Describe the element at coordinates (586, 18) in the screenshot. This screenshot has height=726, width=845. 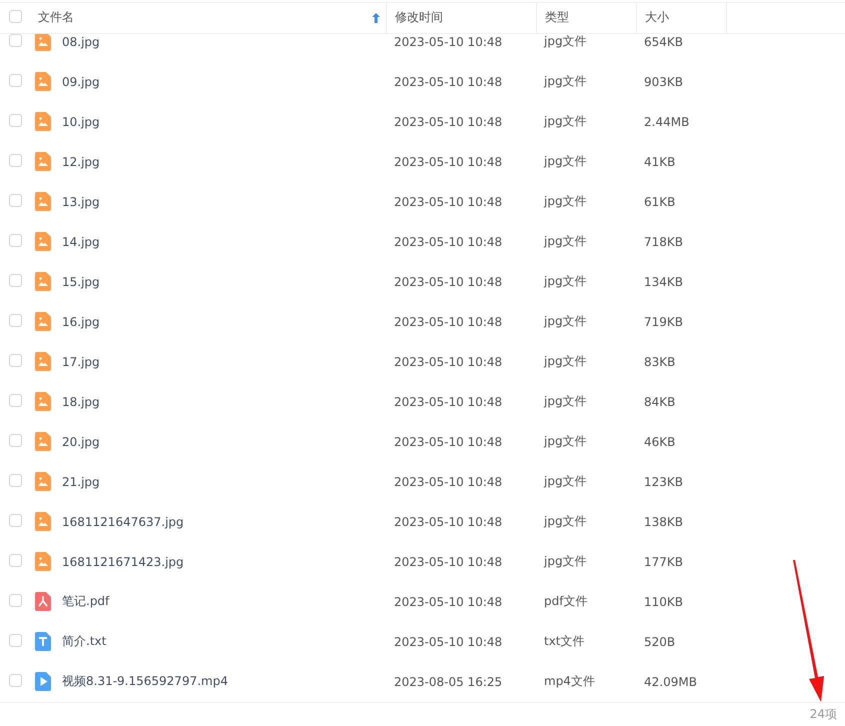
I see `column-header: 类型` at that location.